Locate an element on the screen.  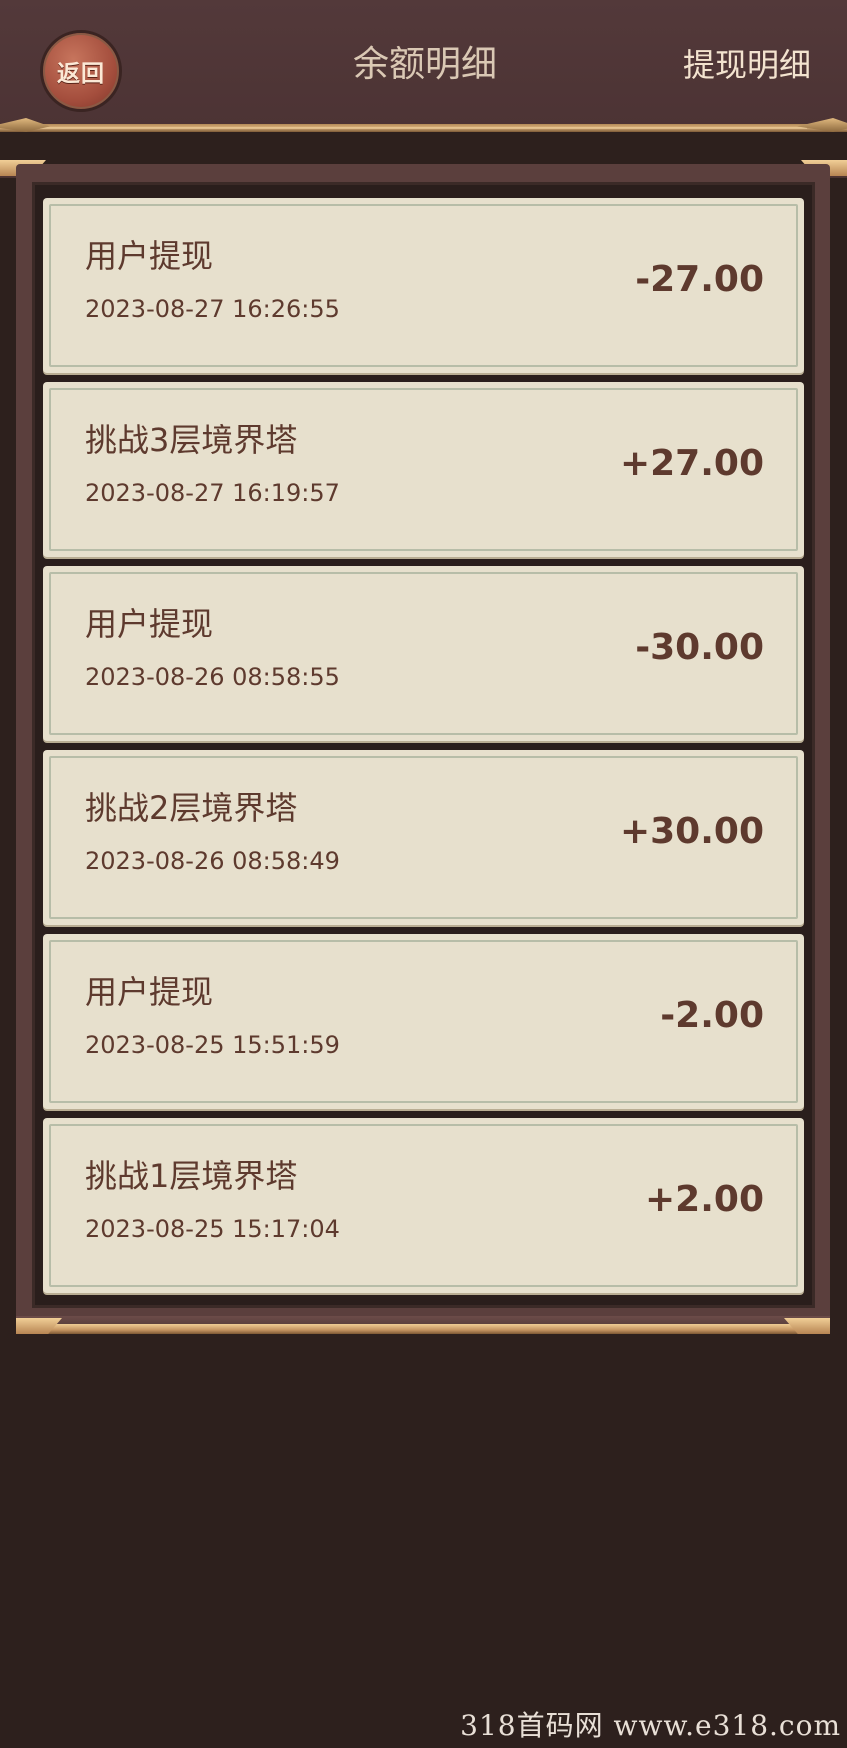
record-amount: +2.00 is located at coordinates (704, 1199).